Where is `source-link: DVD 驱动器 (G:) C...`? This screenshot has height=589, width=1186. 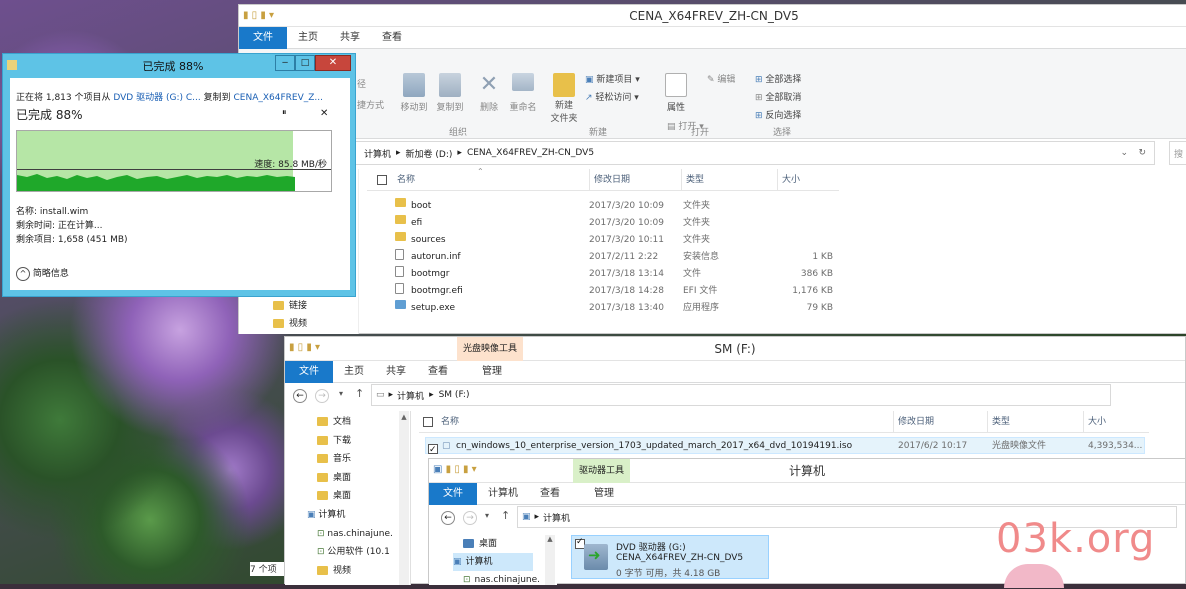
source-link: DVD 驱动器 (G:) C... is located at coordinates (156, 98).